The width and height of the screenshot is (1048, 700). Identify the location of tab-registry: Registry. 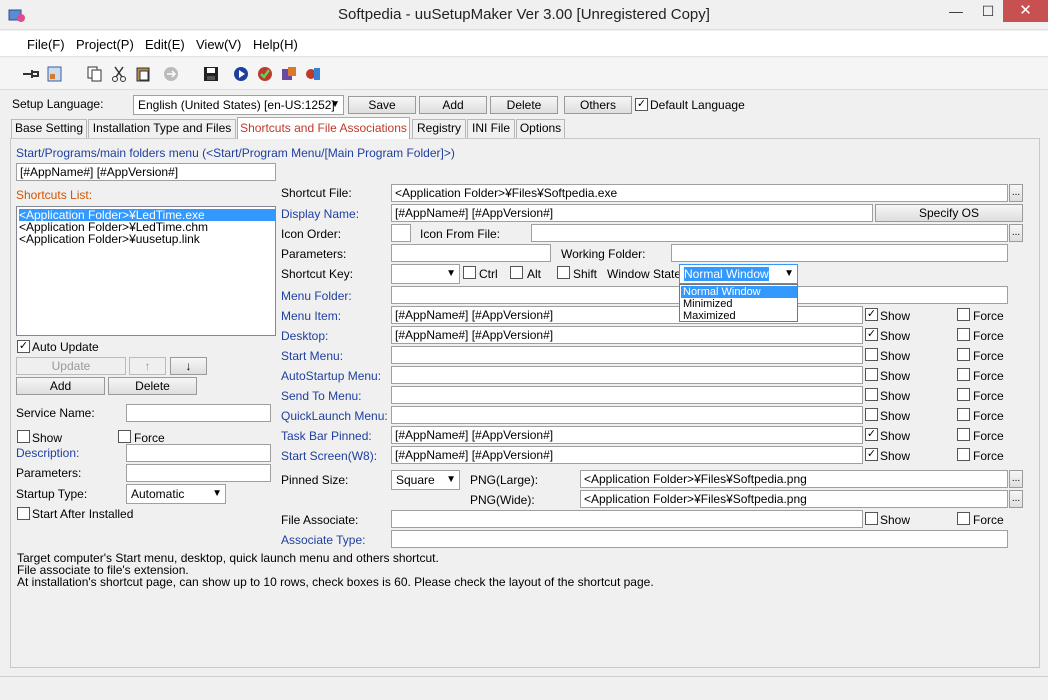
(439, 128).